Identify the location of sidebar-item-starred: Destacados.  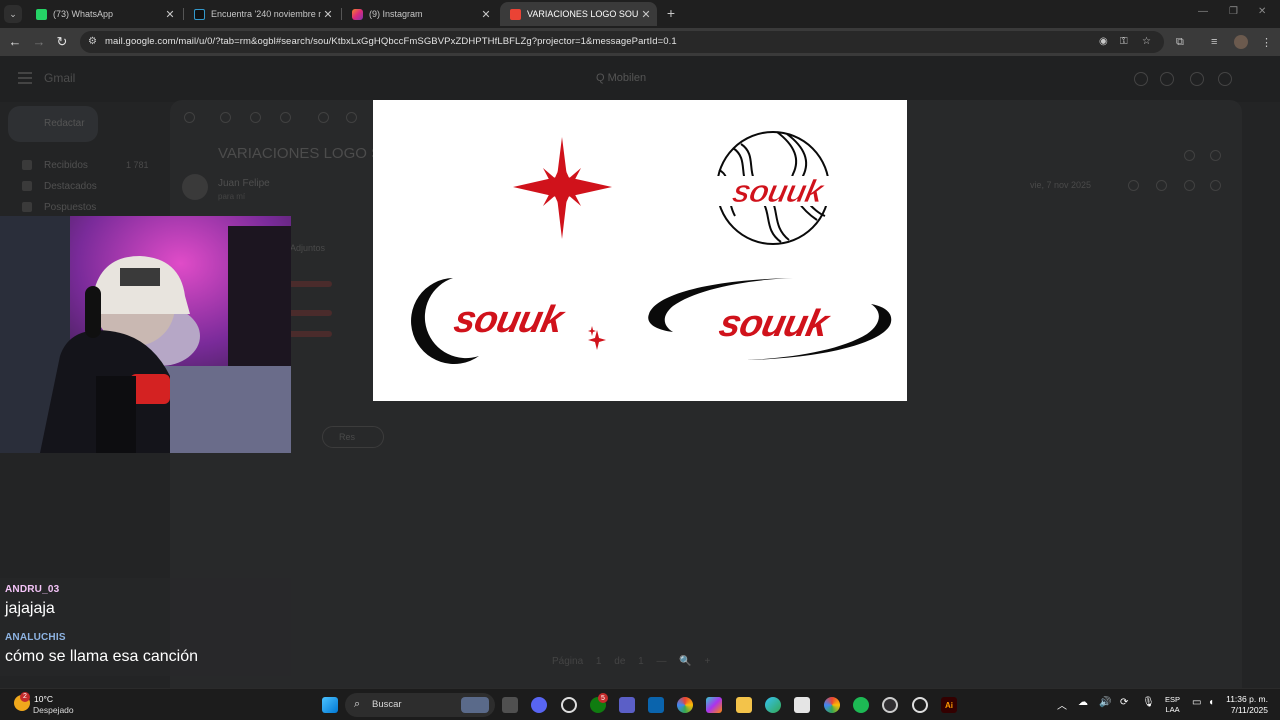
(59, 186).